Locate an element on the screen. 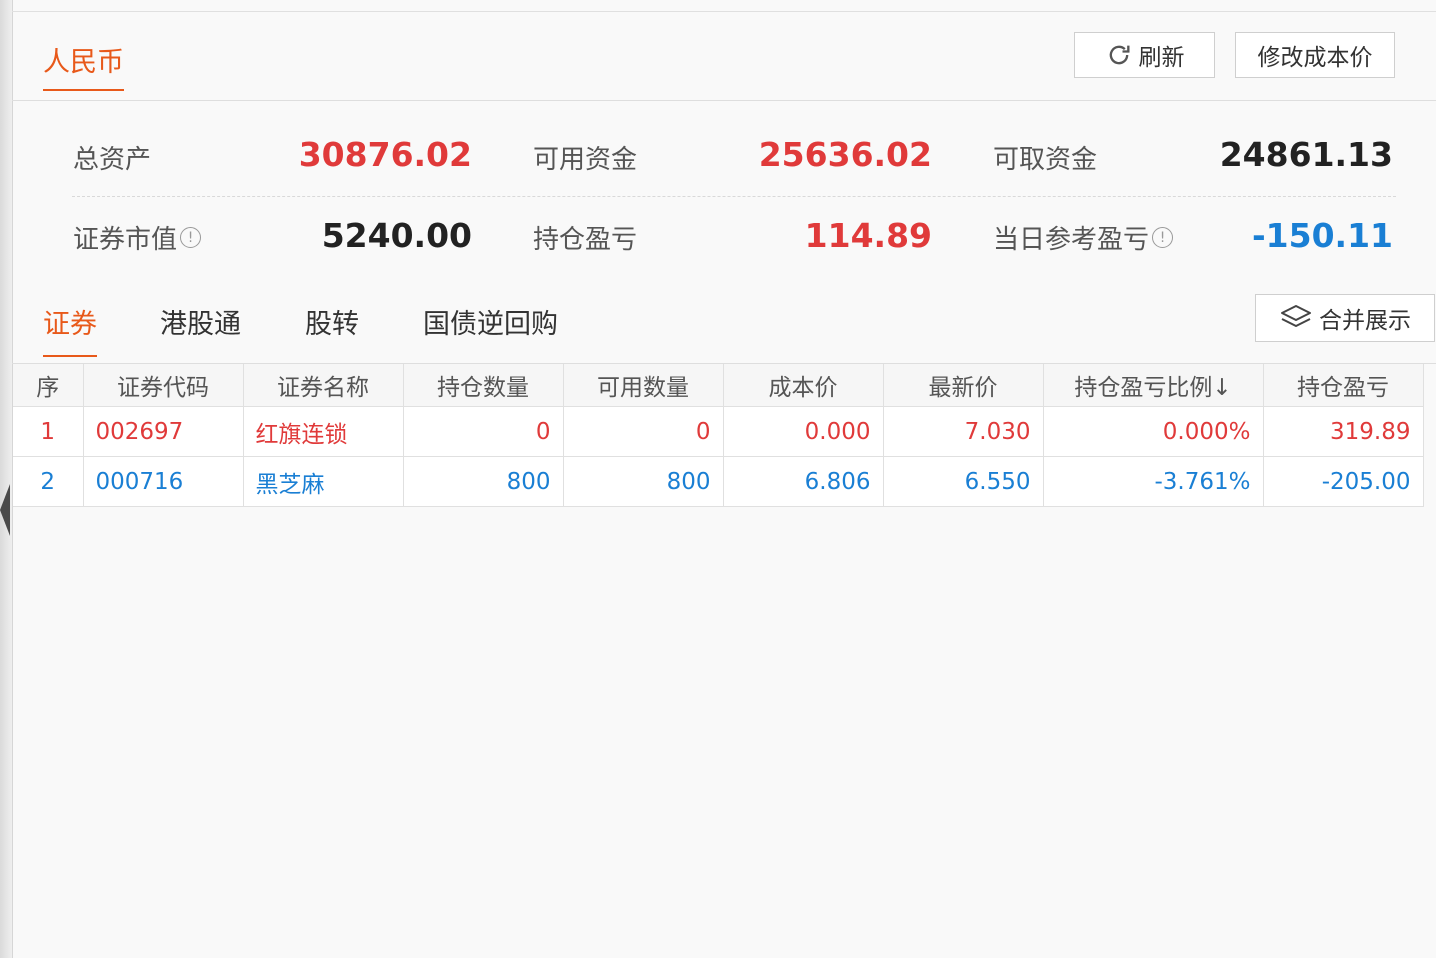 Image resolution: width=1436 pixels, height=958 pixels. edit-cost-price-button: 修改成本价 is located at coordinates (1315, 55).